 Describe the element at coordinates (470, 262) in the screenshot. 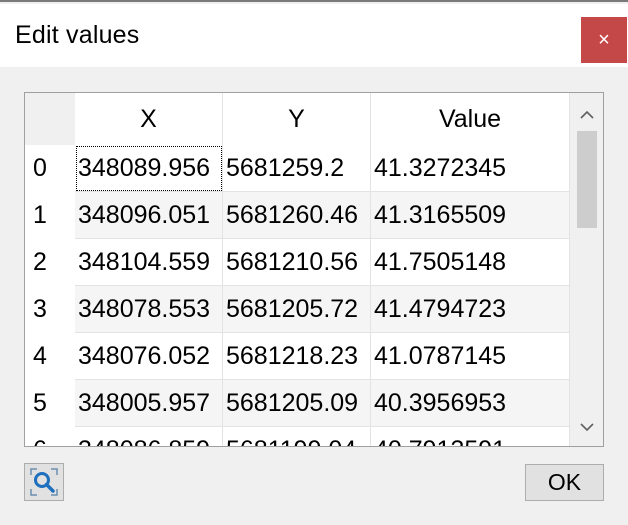

I see `table-cell-value: 41.7505148` at that location.